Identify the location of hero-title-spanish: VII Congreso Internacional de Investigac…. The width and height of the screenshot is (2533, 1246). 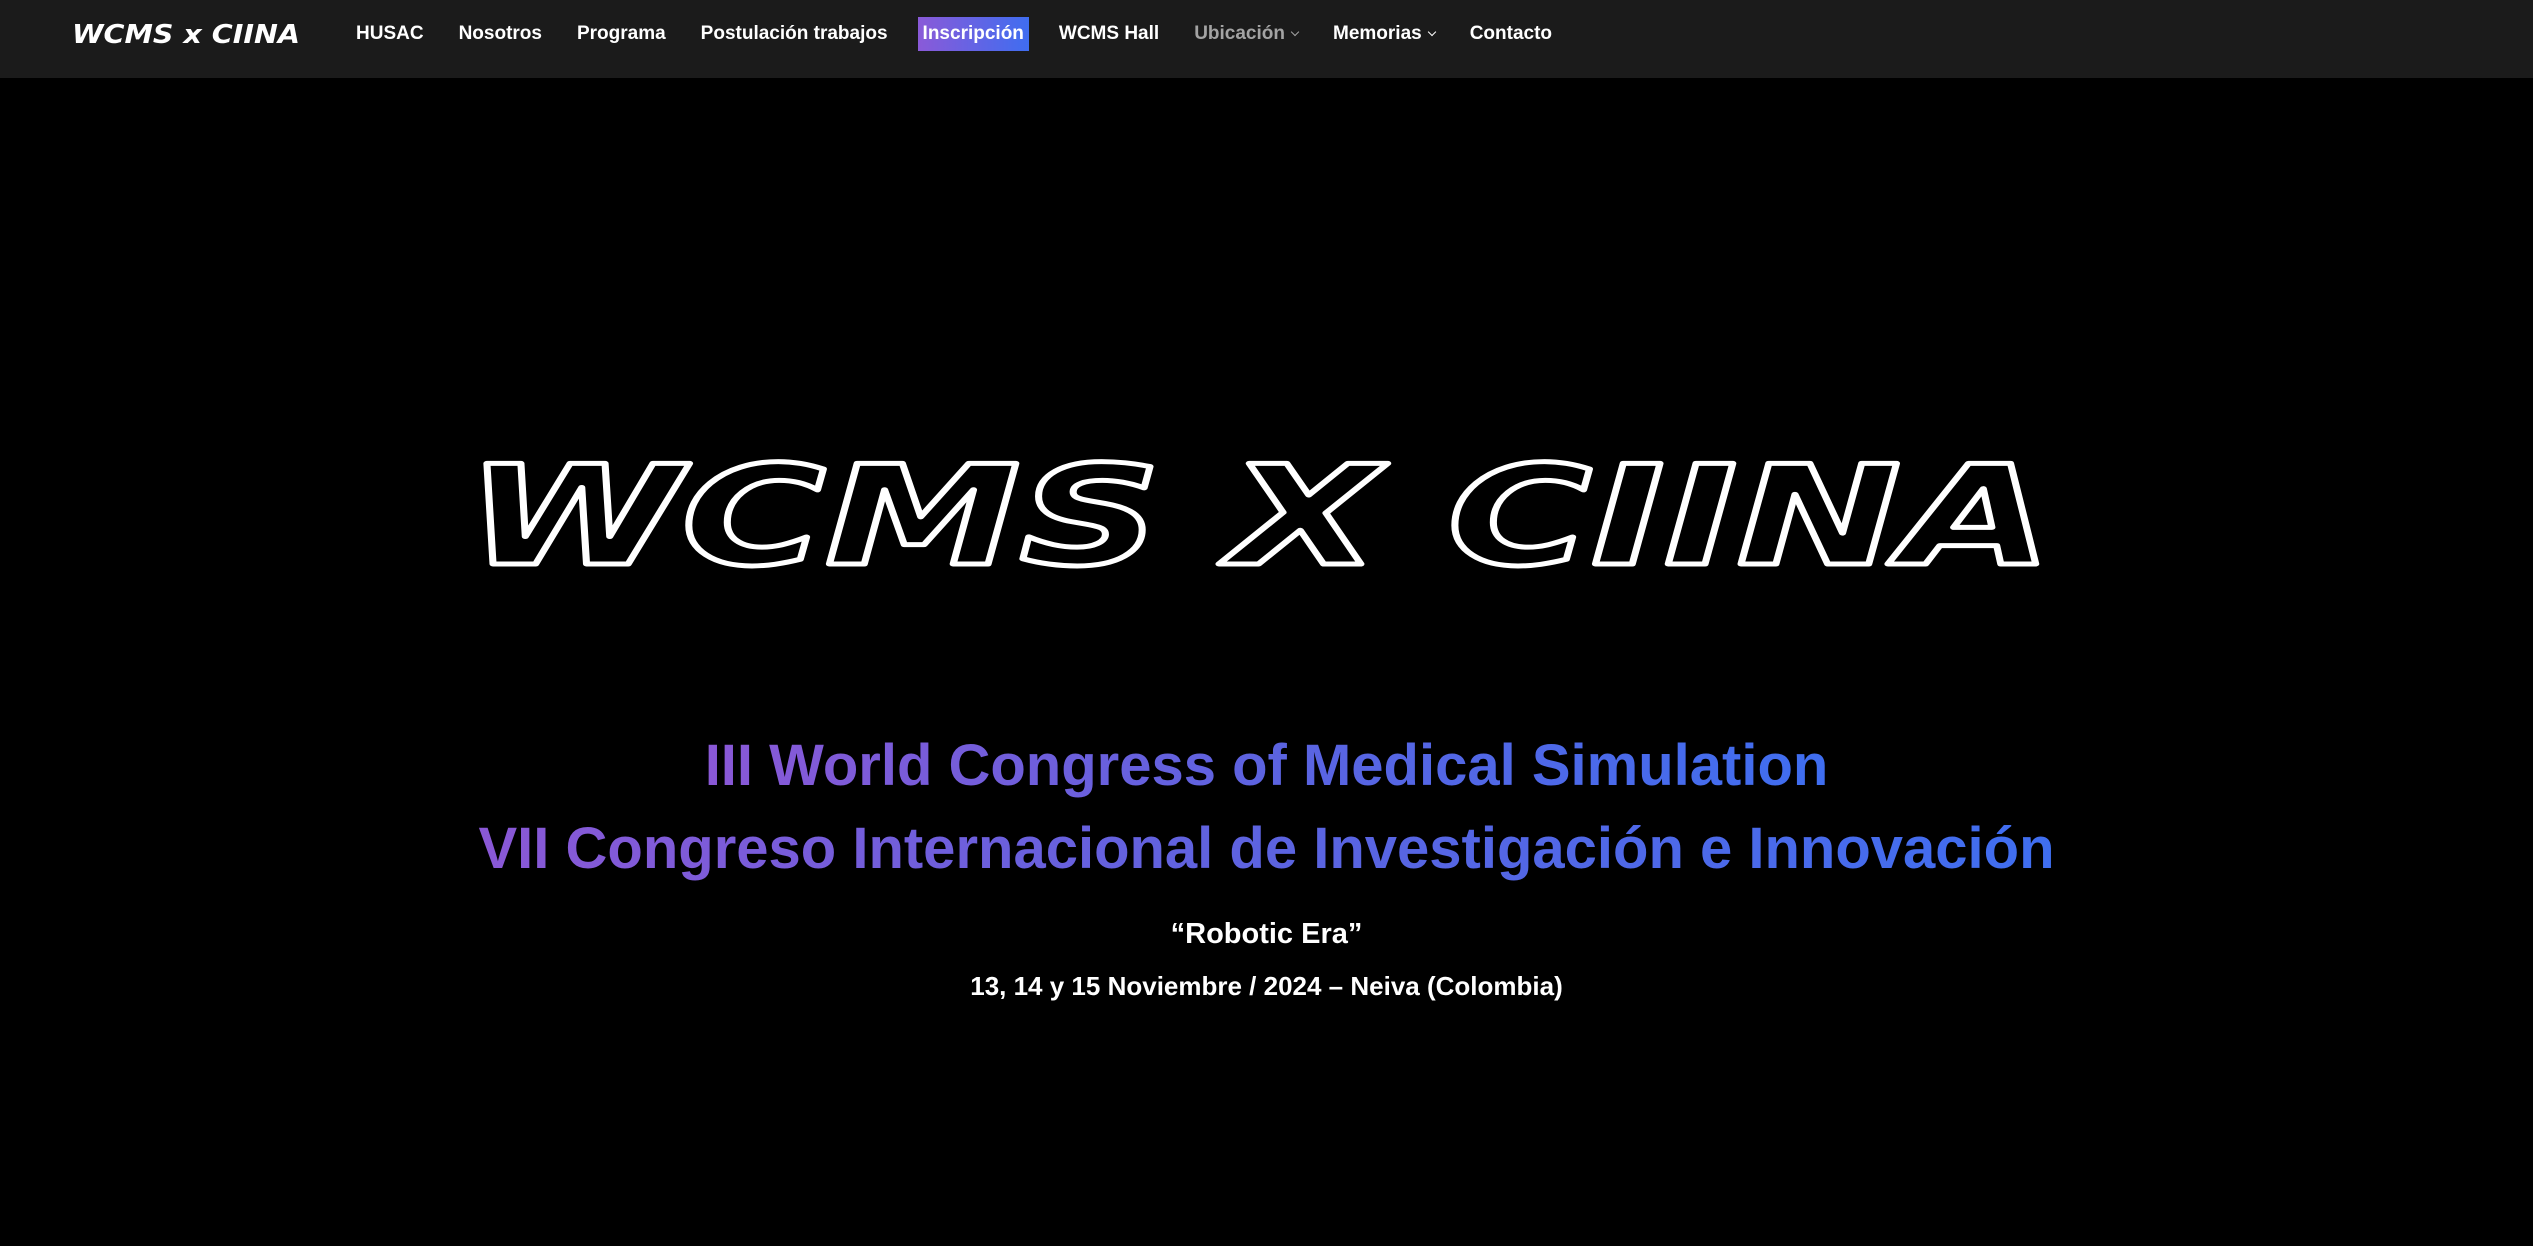
(1266, 848).